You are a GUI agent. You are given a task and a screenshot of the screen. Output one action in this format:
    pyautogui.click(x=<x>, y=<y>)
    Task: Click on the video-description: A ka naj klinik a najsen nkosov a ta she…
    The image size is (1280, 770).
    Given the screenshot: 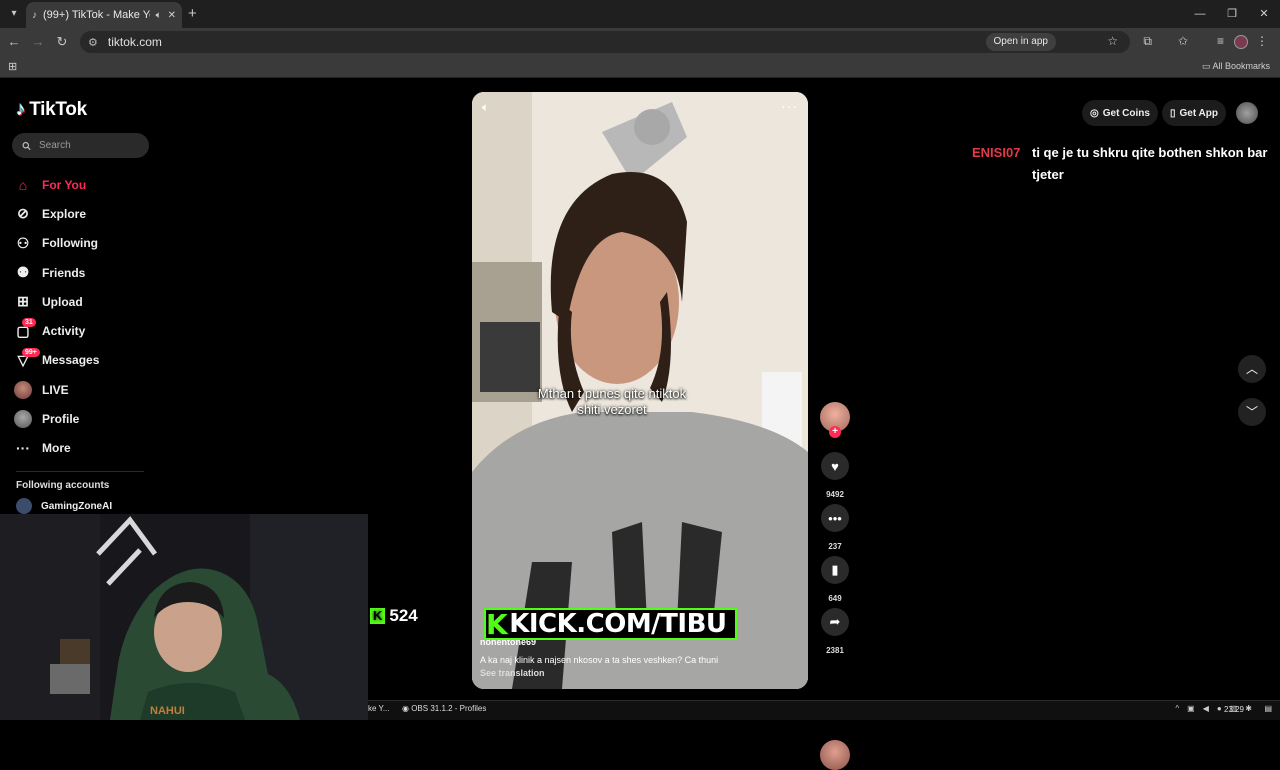 What is the action you would take?
    pyautogui.click(x=599, y=660)
    